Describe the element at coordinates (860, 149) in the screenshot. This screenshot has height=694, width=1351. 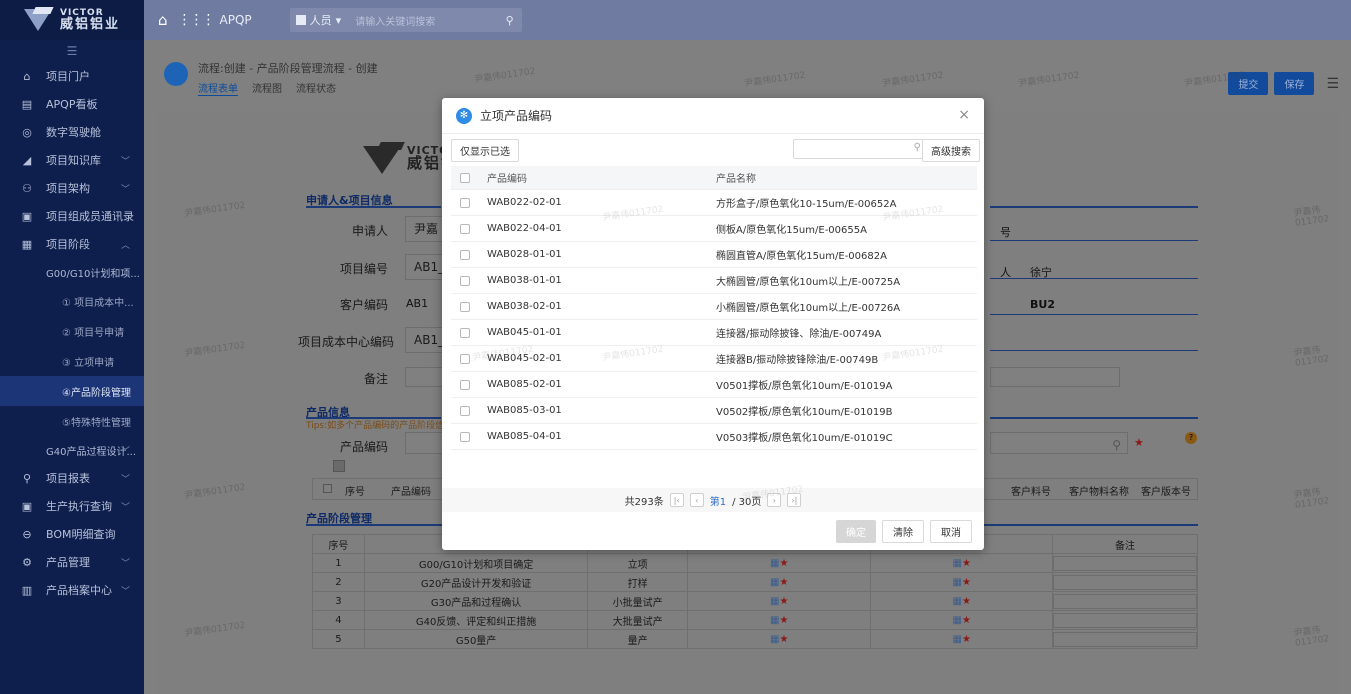
I see `dialog-search-input: ⚲` at that location.